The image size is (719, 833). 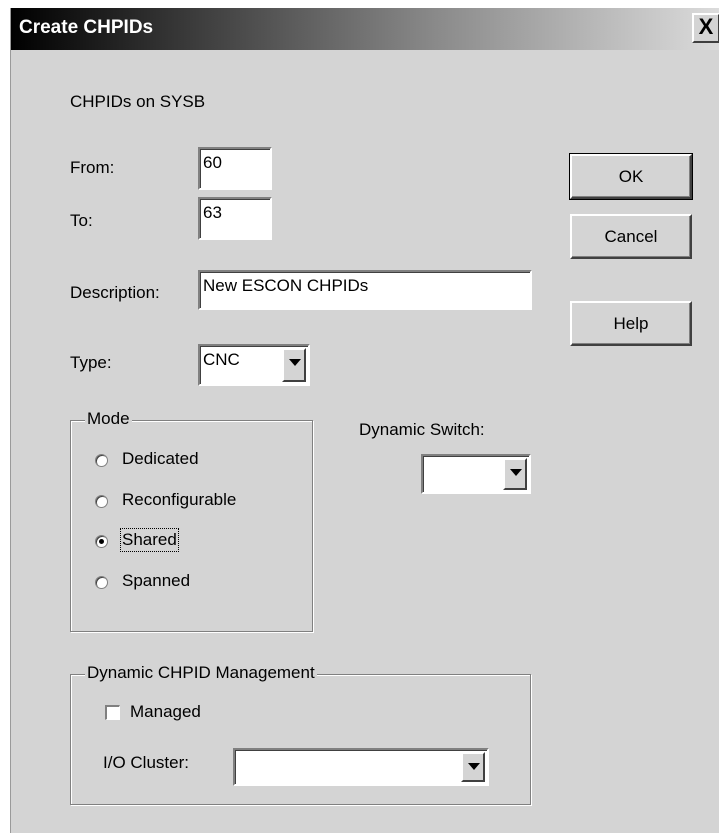 I want to click on radio-dedicated, so click(x=101, y=460).